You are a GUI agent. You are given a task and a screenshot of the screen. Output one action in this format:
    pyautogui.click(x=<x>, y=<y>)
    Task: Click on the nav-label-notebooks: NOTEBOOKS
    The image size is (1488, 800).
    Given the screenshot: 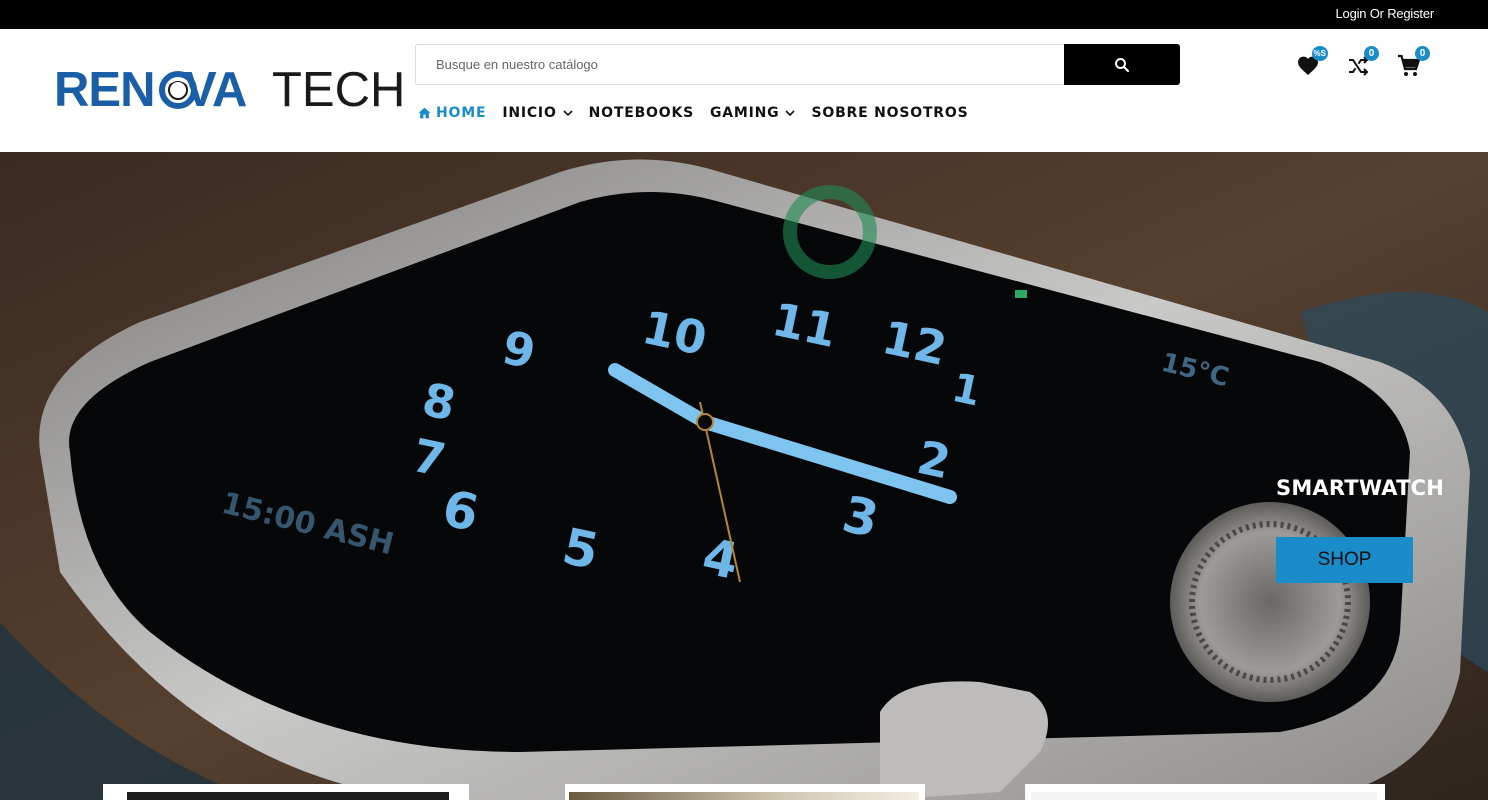 What is the action you would take?
    pyautogui.click(x=641, y=113)
    